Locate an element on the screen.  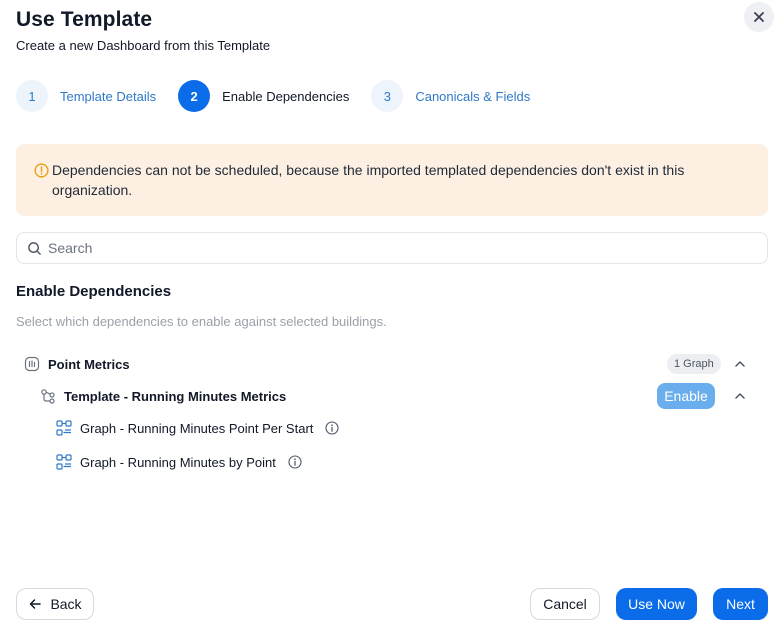
close-button is located at coordinates (759, 17).